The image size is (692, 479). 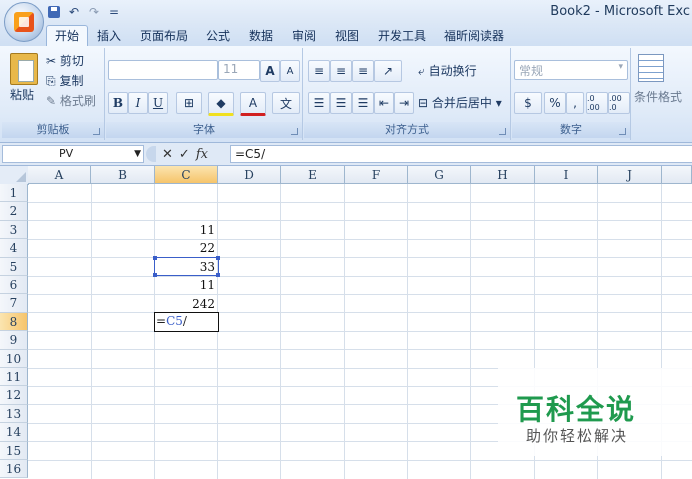 What do you see at coordinates (186, 248) in the screenshot?
I see `cell-c4: 22` at bounding box center [186, 248].